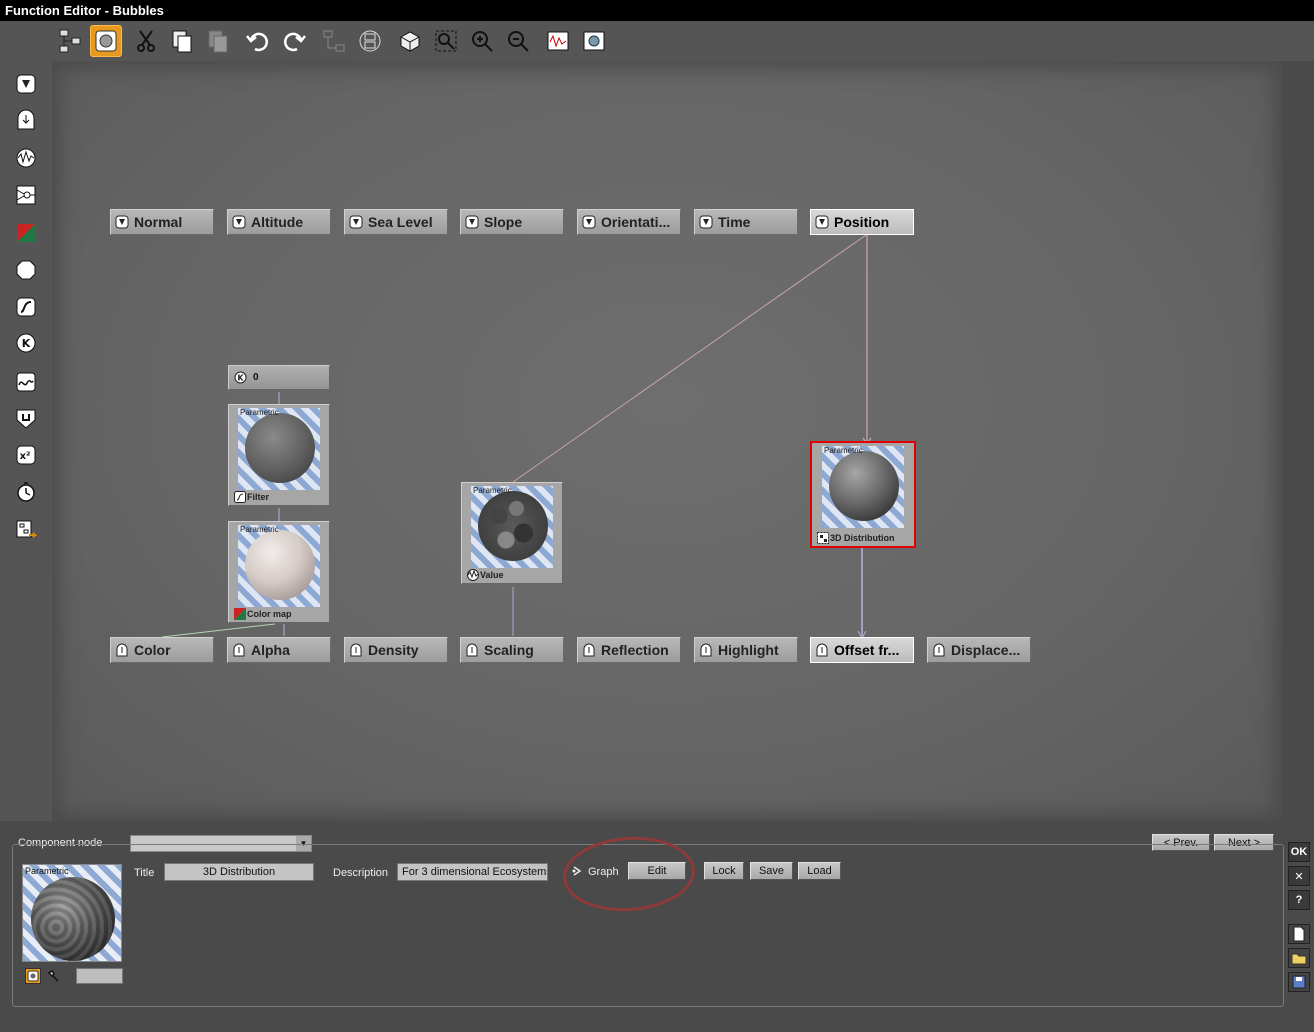 The width and height of the screenshot is (1314, 1032). Describe the element at coordinates (26, 455) in the screenshot. I see `math-icon: x²` at that location.